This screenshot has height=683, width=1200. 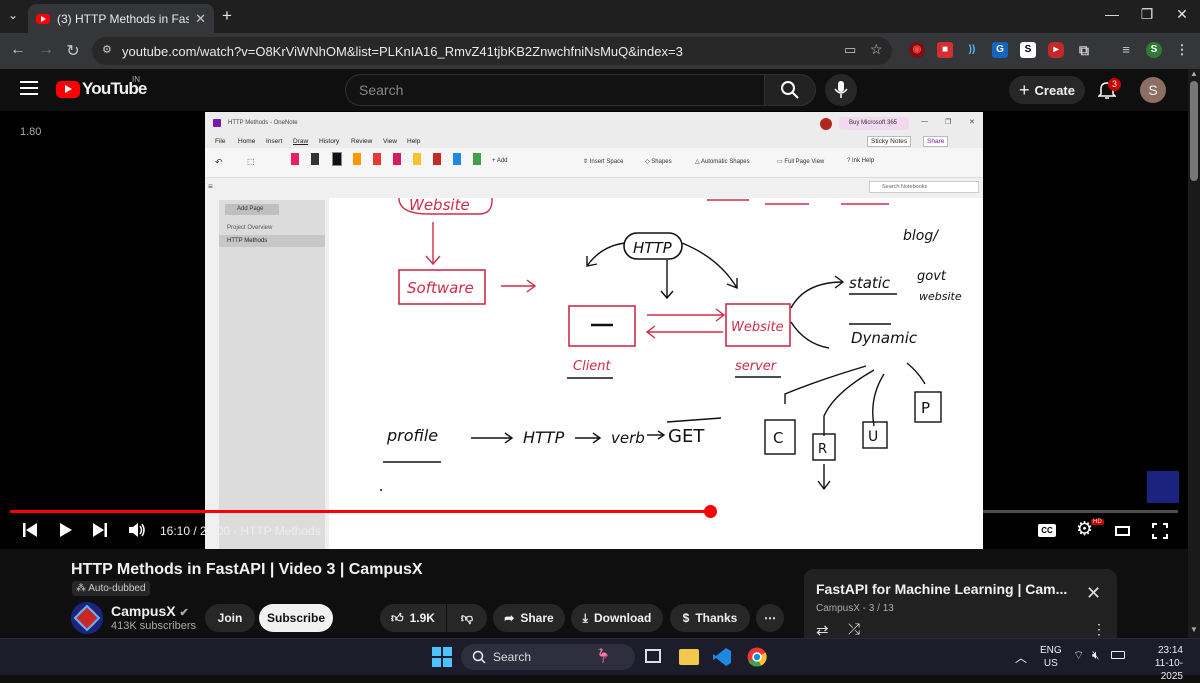 I want to click on next-icon, so click(x=100, y=530).